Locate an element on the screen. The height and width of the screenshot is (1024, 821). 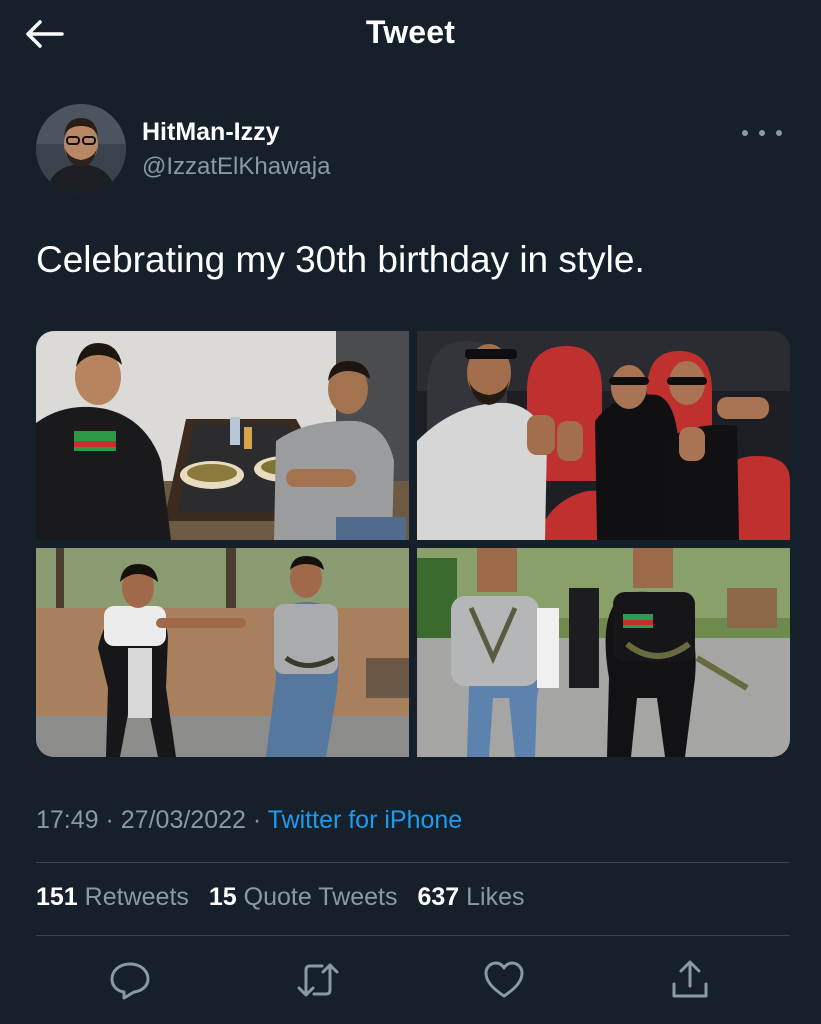
retweet-button is located at coordinates (318, 980).